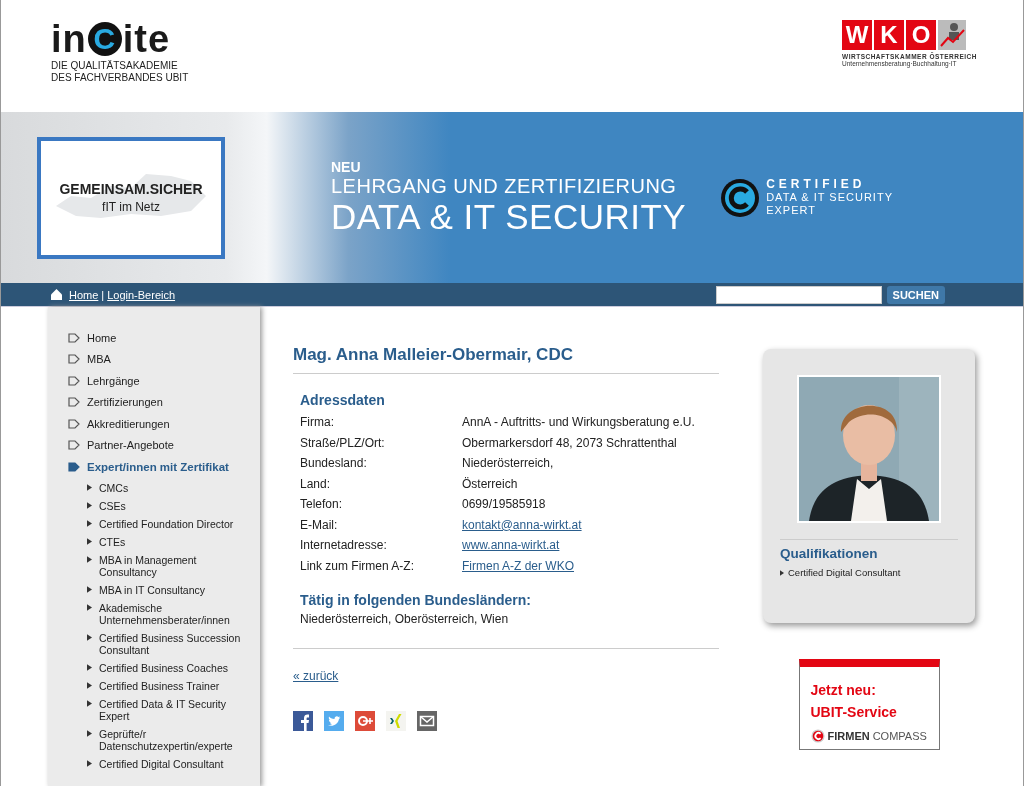 This screenshot has height=786, width=1024. Describe the element at coordinates (317, 422) in the screenshot. I see `field-label: Firma:` at that location.